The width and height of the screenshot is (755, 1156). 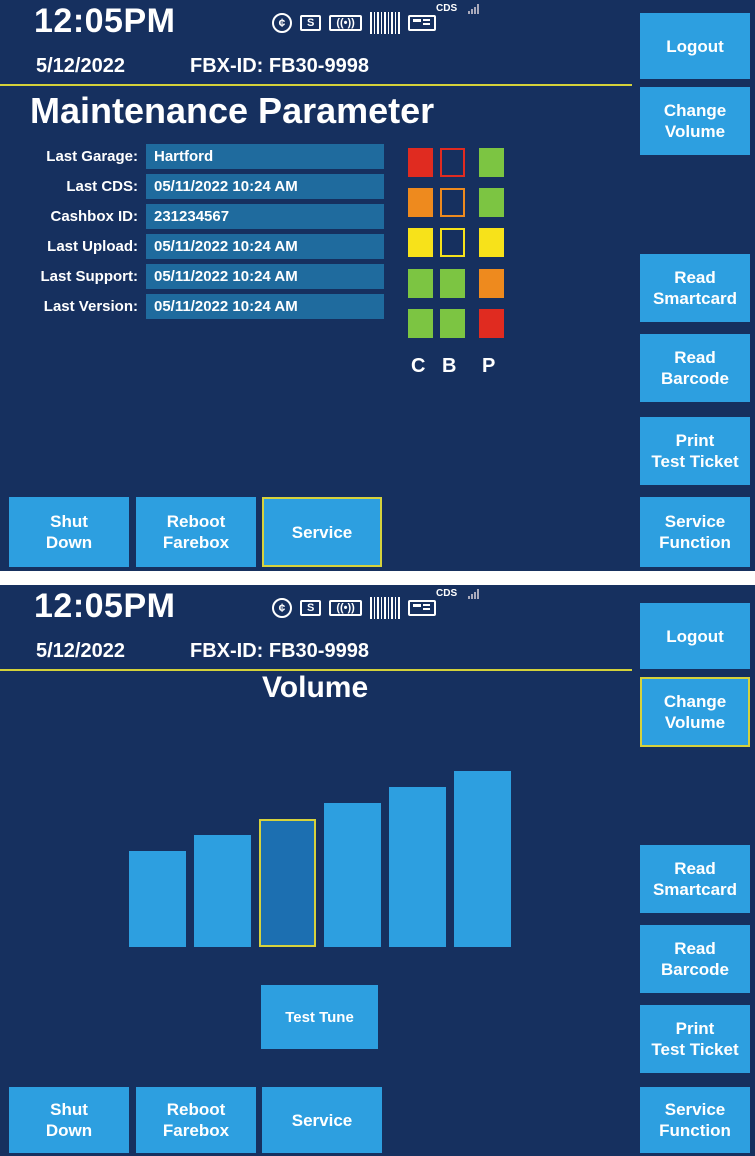 What do you see at coordinates (489, 366) in the screenshot?
I see `column-label-p: P` at bounding box center [489, 366].